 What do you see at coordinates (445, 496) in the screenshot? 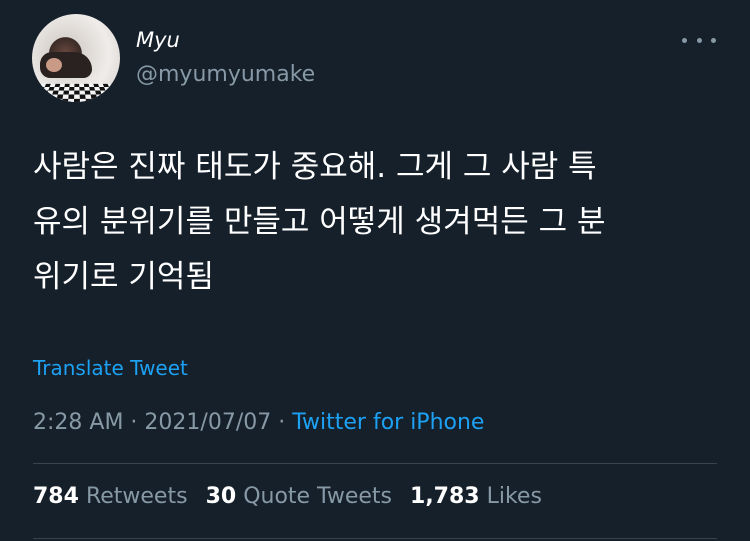
I see `likes-count: 1,783` at bounding box center [445, 496].